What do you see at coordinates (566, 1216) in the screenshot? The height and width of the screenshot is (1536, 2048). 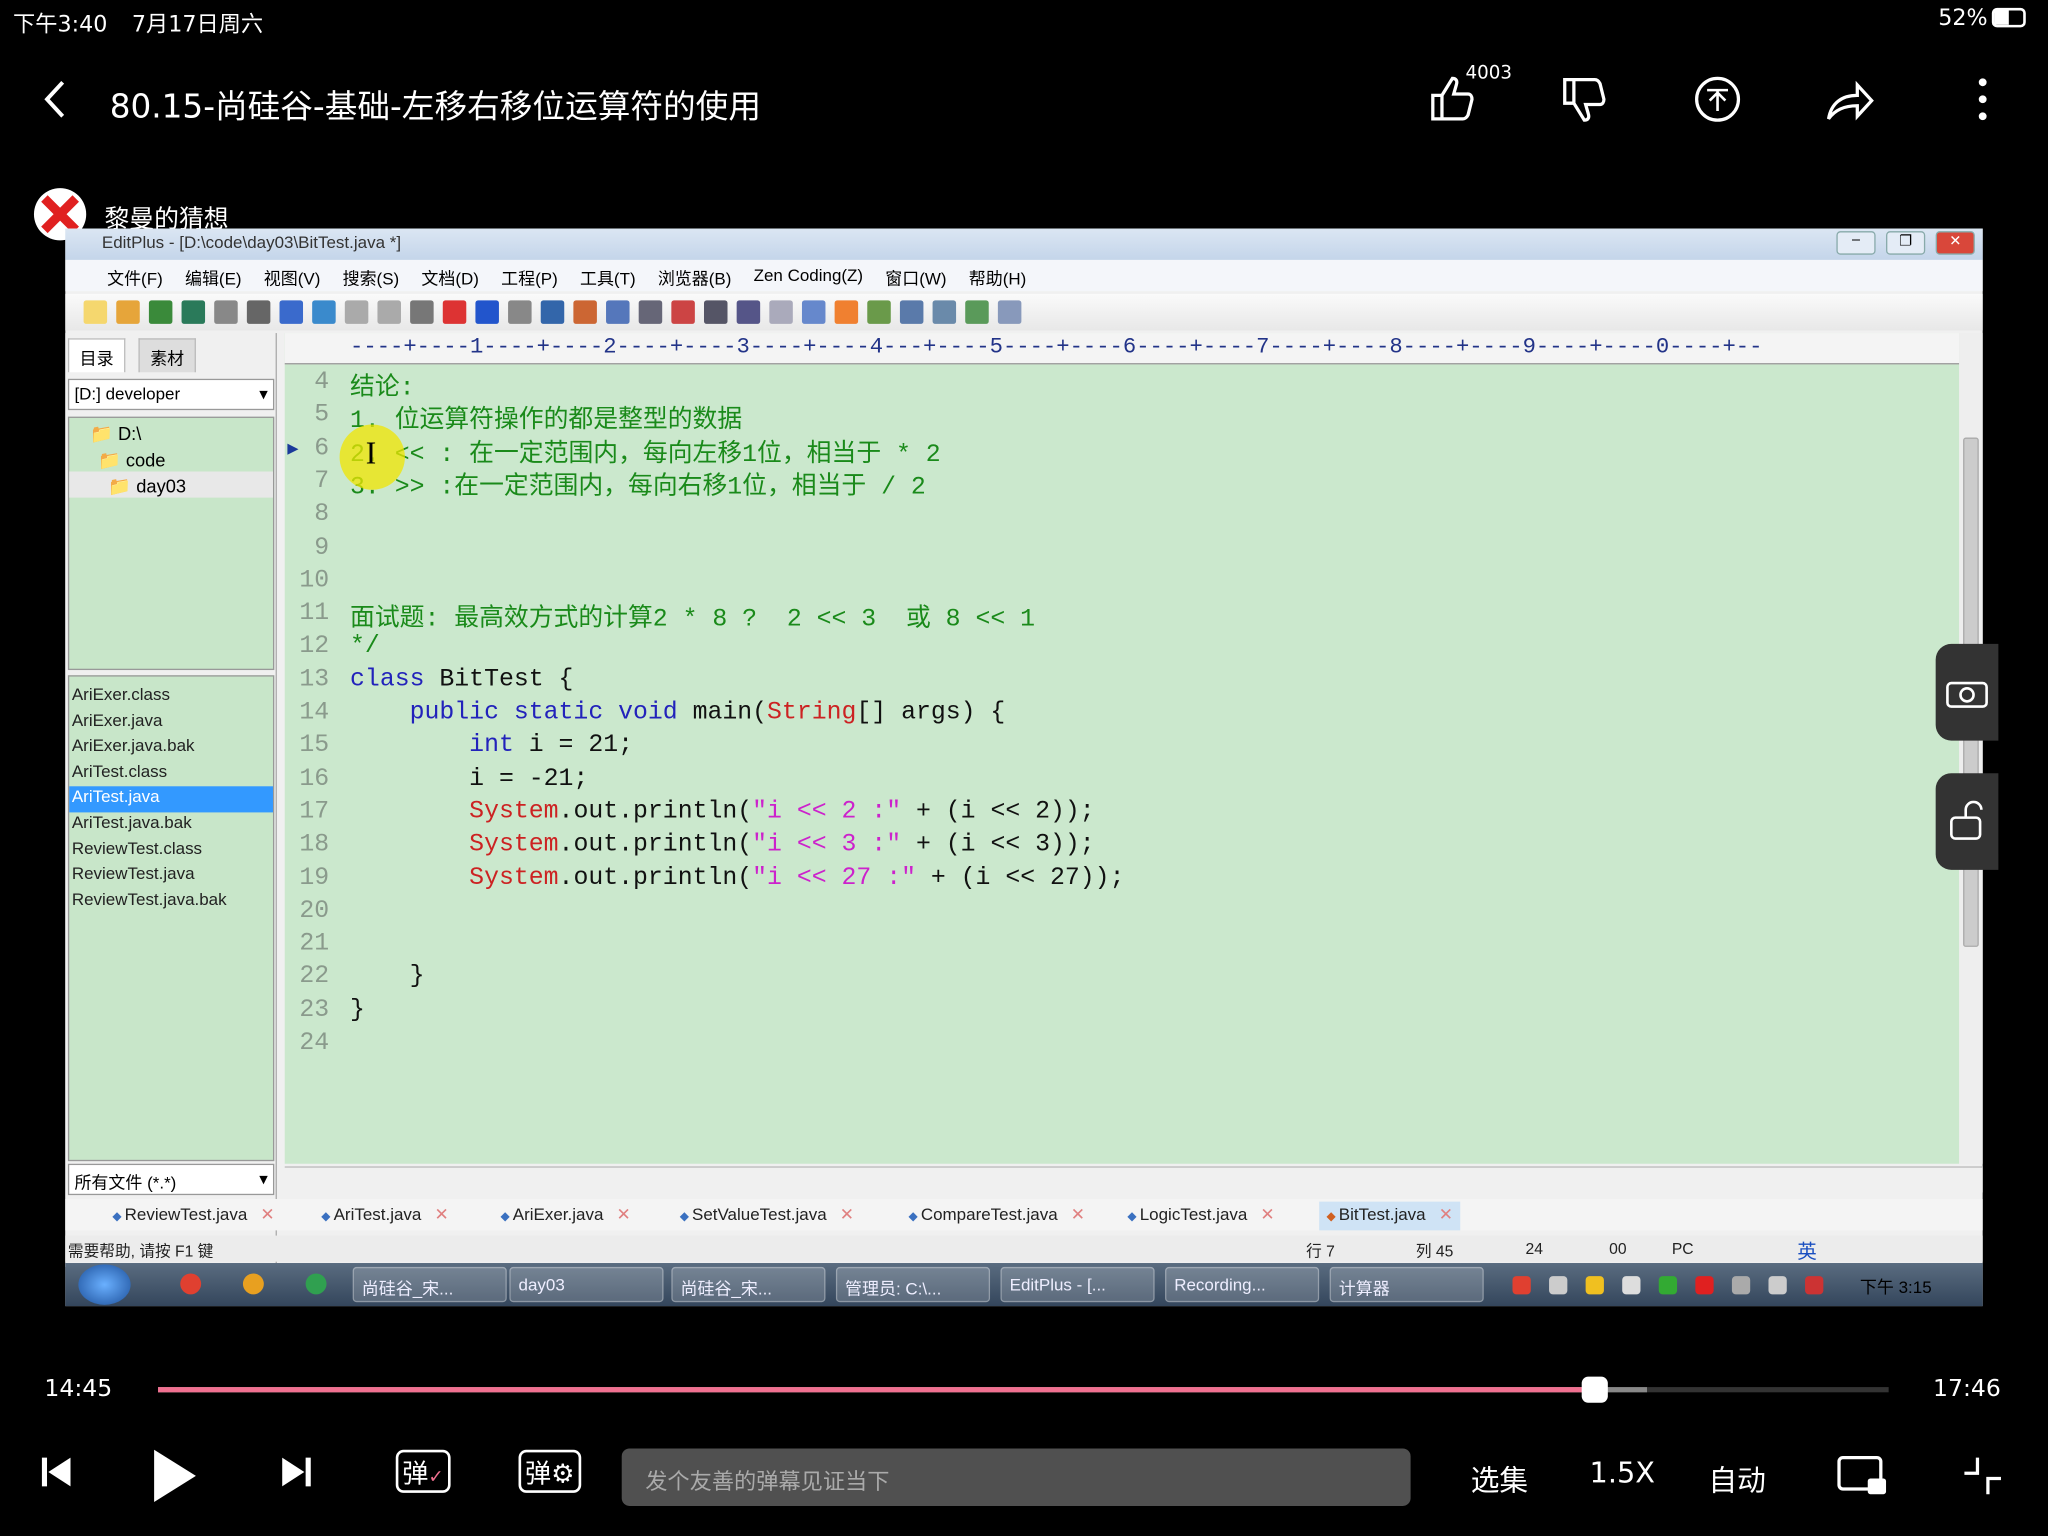 I see `file-tab: ◆ AriExer.java ✕` at bounding box center [566, 1216].